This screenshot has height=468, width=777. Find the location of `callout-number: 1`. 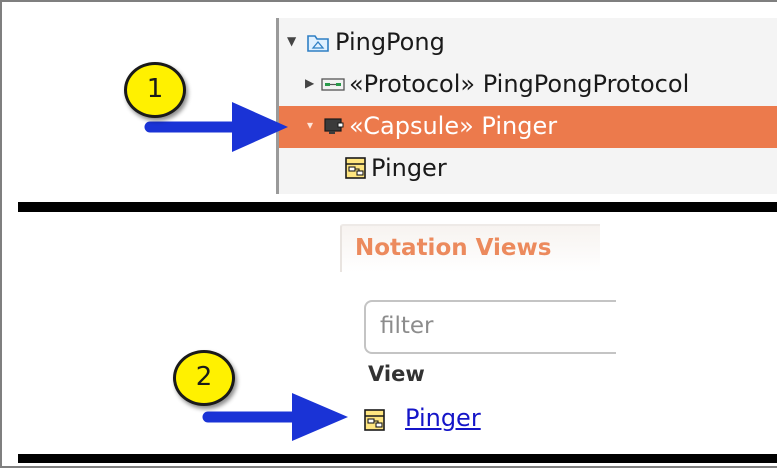

callout-number: 1 is located at coordinates (155, 89).